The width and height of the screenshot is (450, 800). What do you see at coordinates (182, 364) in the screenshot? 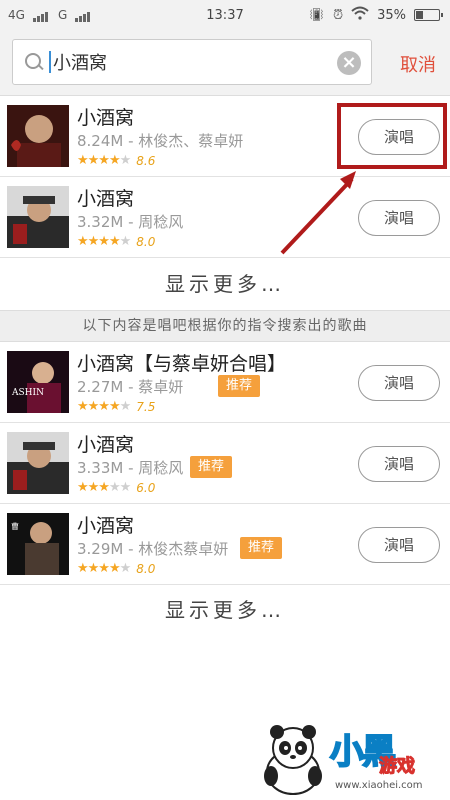
I see `song-title: 小酒窝【与蔡卓妍合唱】` at bounding box center [182, 364].